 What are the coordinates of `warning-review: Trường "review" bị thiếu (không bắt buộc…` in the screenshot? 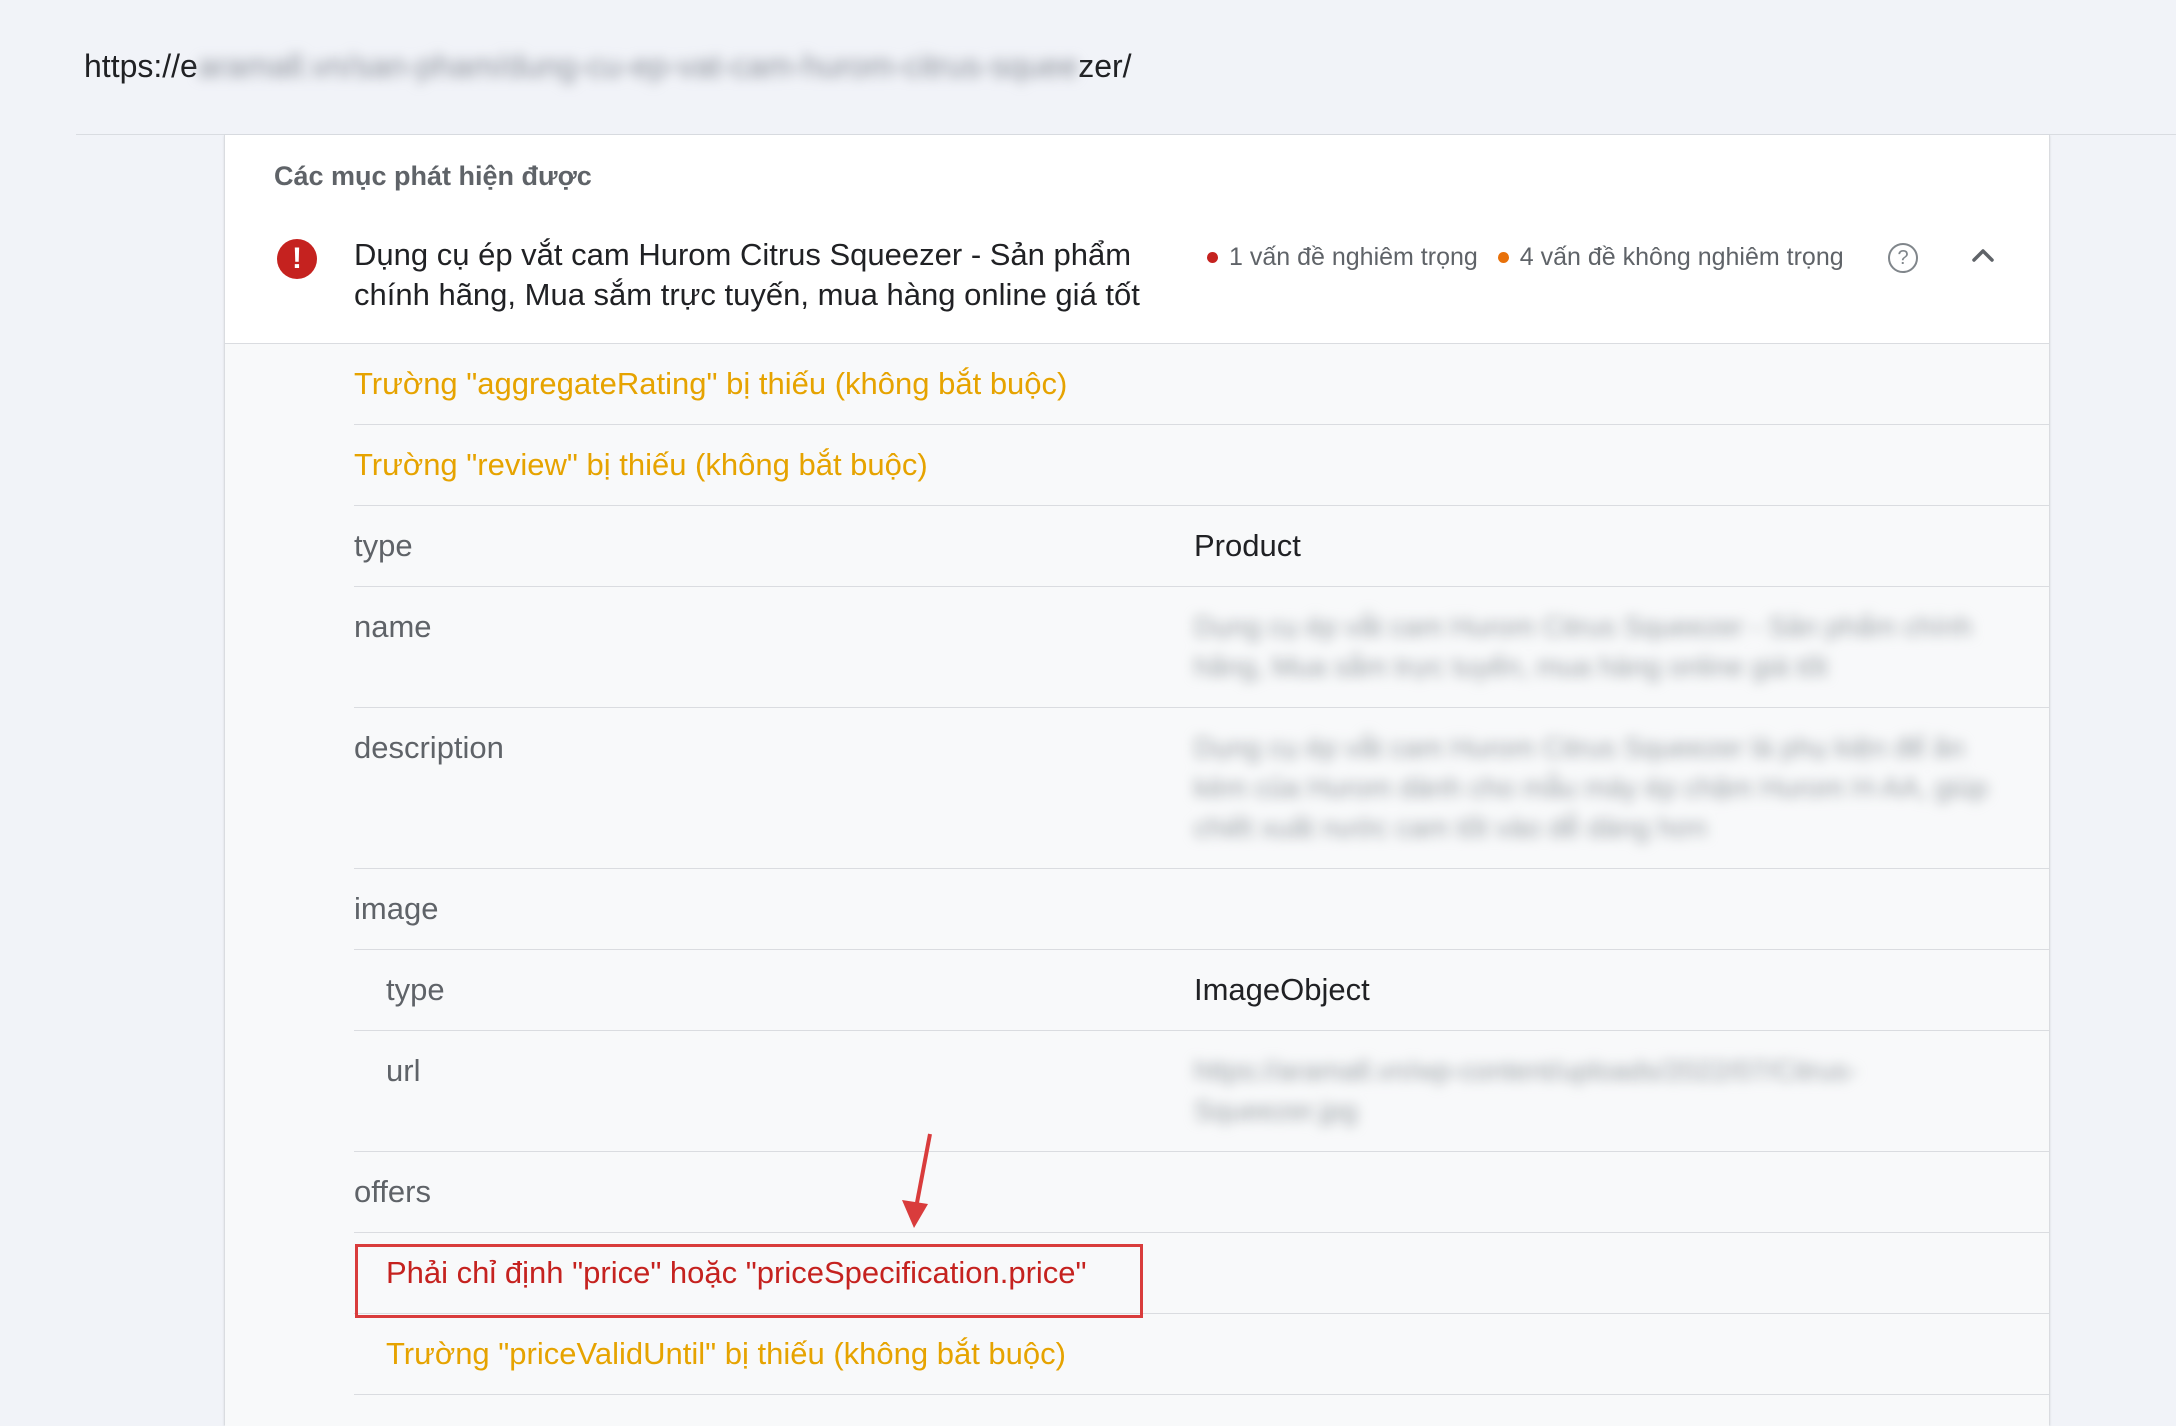 It's located at (641, 464).